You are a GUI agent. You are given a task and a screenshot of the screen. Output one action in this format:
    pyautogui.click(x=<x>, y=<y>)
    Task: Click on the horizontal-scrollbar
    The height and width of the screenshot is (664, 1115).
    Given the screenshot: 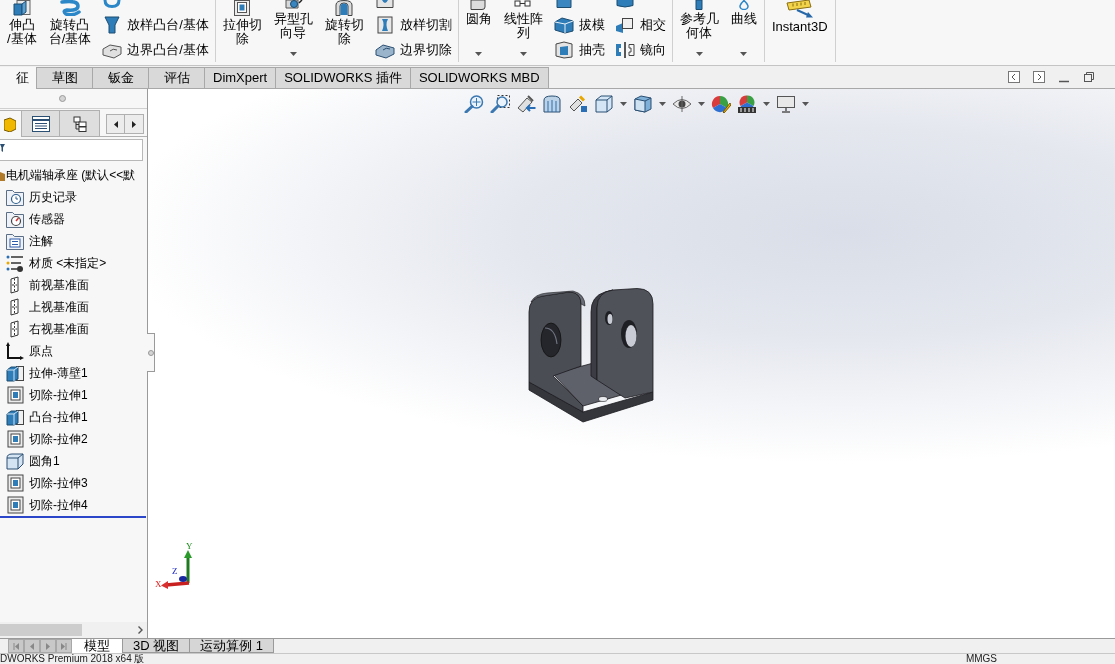 What is the action you would take?
    pyautogui.click(x=73, y=630)
    